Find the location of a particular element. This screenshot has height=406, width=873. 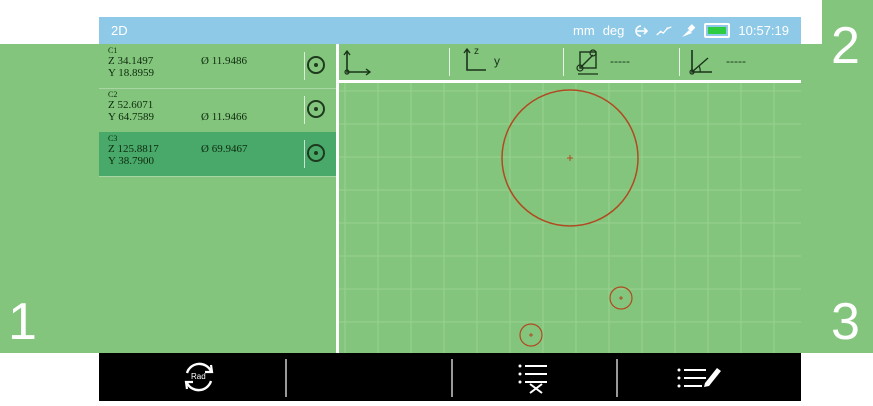

origin-axes-button is located at coordinates (394, 62).